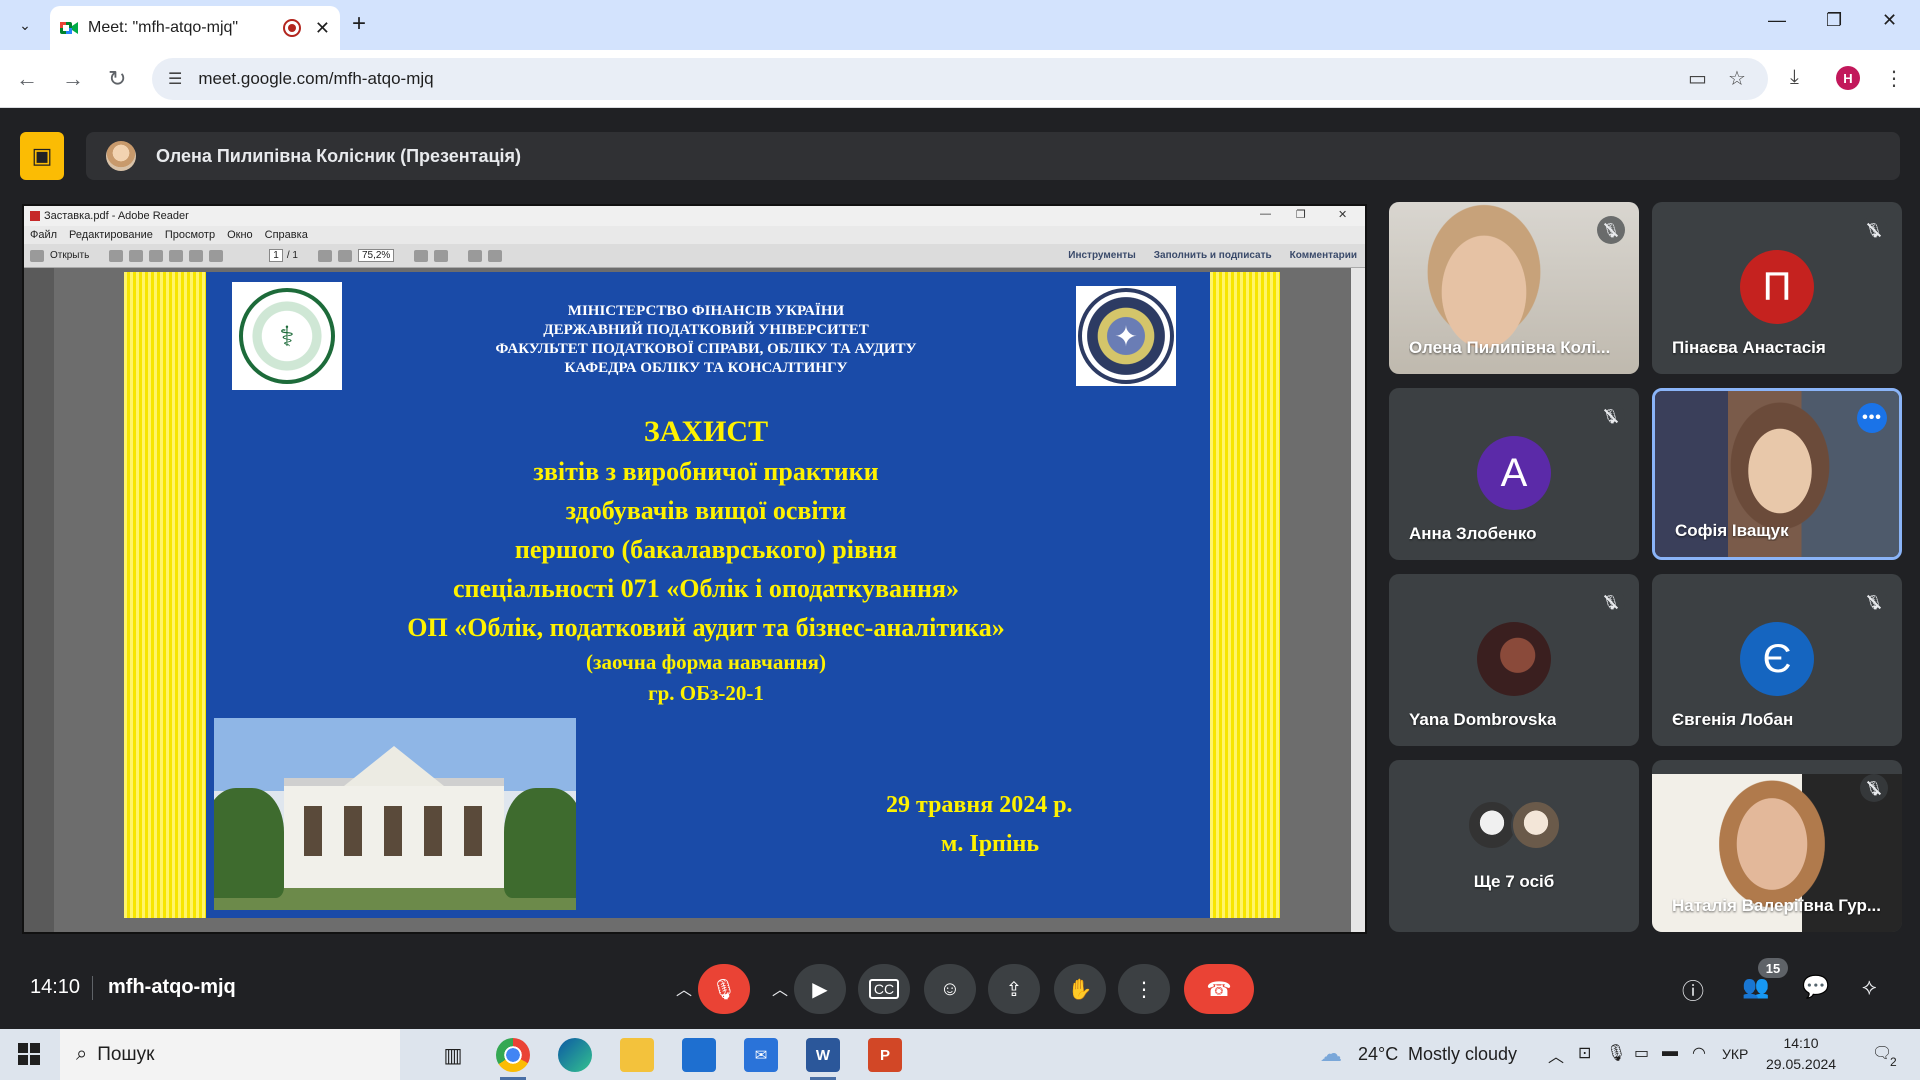 The image size is (1920, 1080). I want to click on mic-toggle-button: 🎙, so click(724, 989).